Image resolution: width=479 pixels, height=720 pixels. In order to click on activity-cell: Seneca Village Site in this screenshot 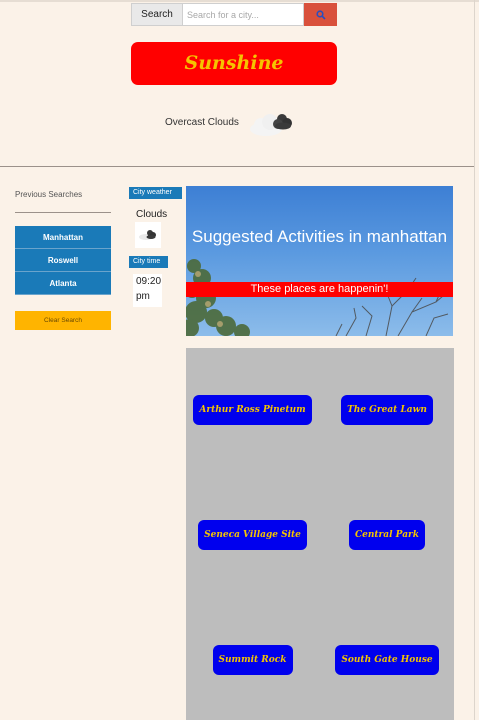, I will do `click(252, 535)`.